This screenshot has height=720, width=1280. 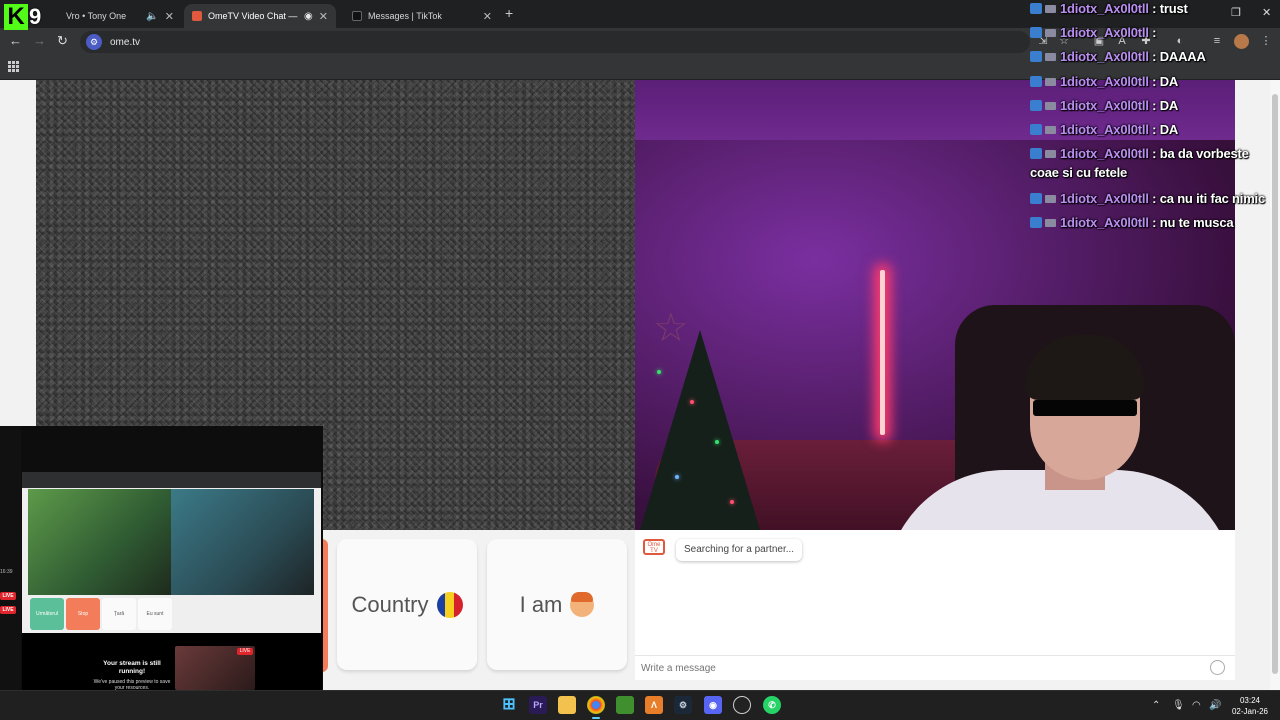 I want to click on i-am-button: I am, so click(x=557, y=604).